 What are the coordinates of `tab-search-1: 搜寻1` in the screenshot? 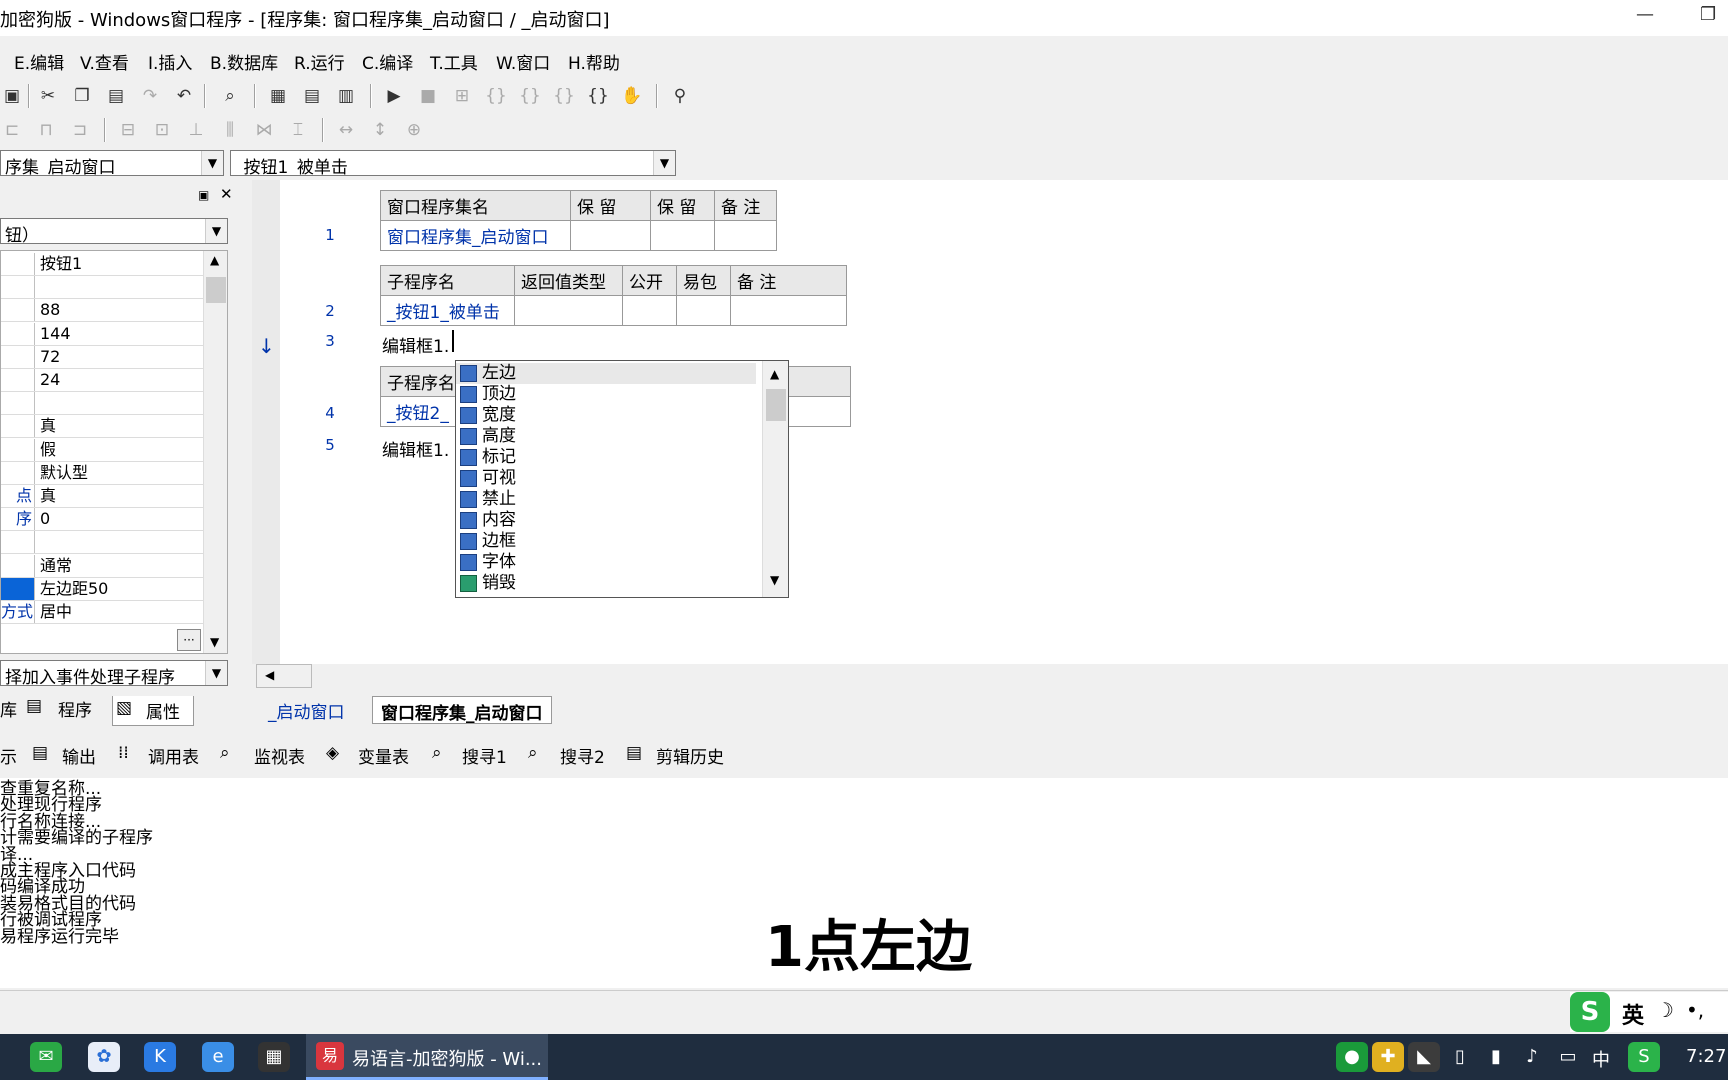 It's located at (484, 755).